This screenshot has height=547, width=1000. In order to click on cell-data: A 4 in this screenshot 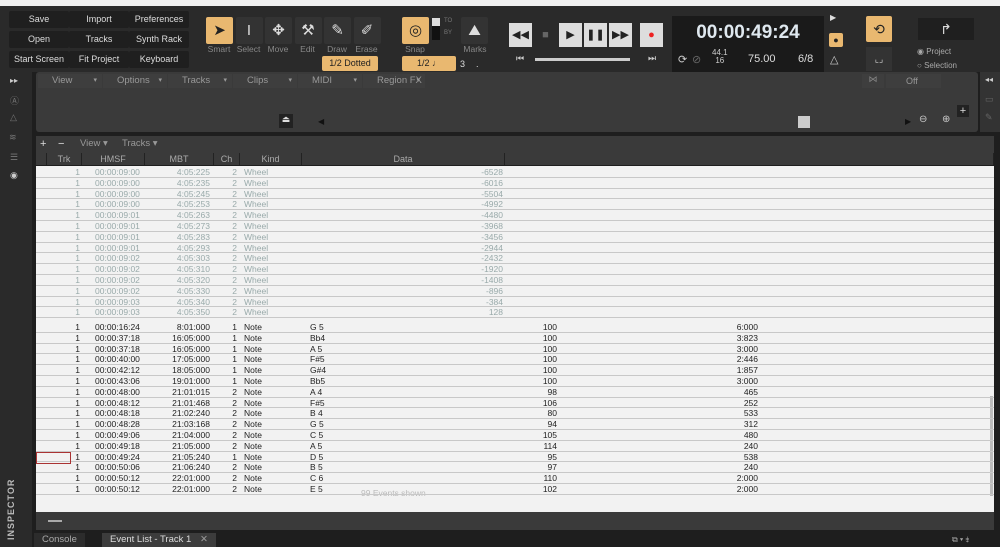, I will do `click(316, 392)`.